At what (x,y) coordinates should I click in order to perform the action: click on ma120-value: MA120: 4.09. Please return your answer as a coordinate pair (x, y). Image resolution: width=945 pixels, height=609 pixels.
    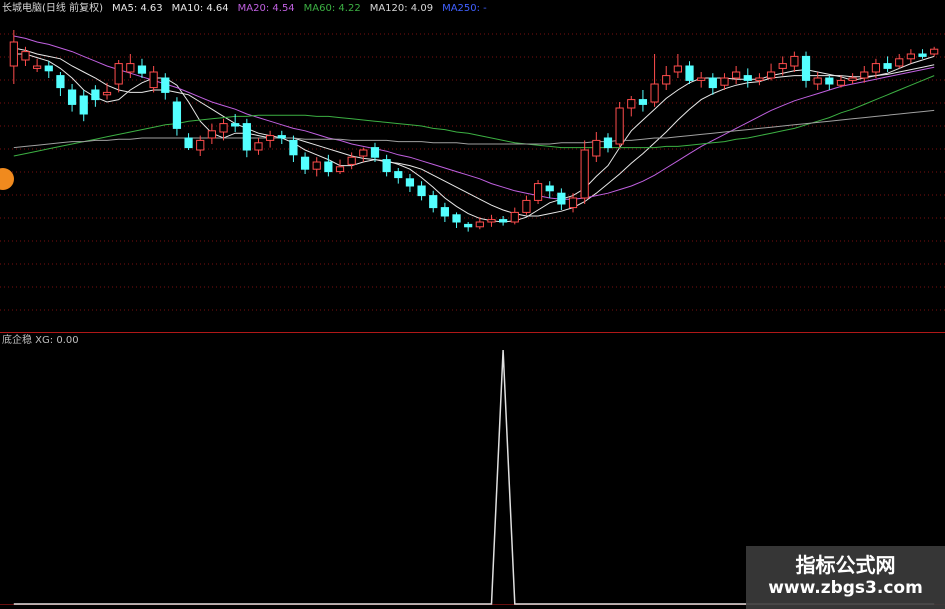
    Looking at the image, I should click on (401, 8).